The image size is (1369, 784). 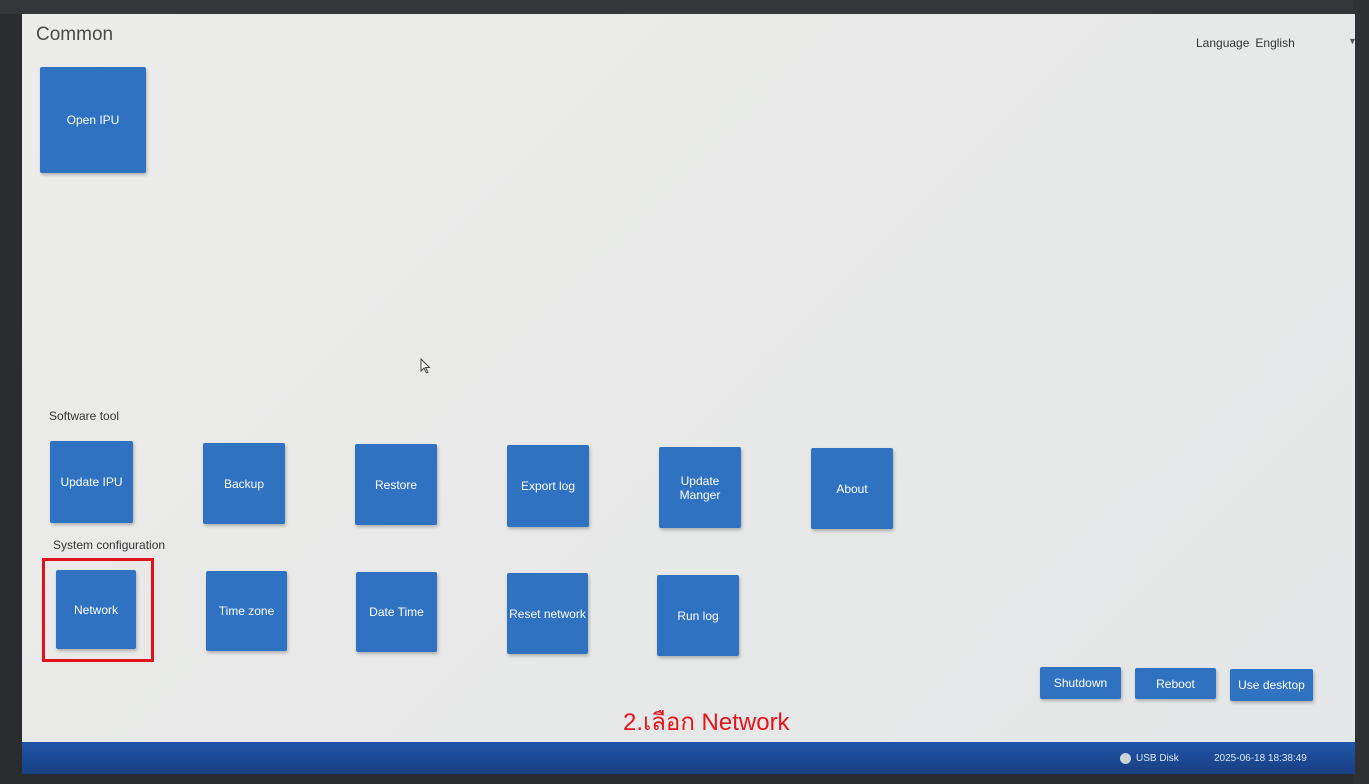 What do you see at coordinates (1223, 43) in the screenshot?
I see `language-label: Language` at bounding box center [1223, 43].